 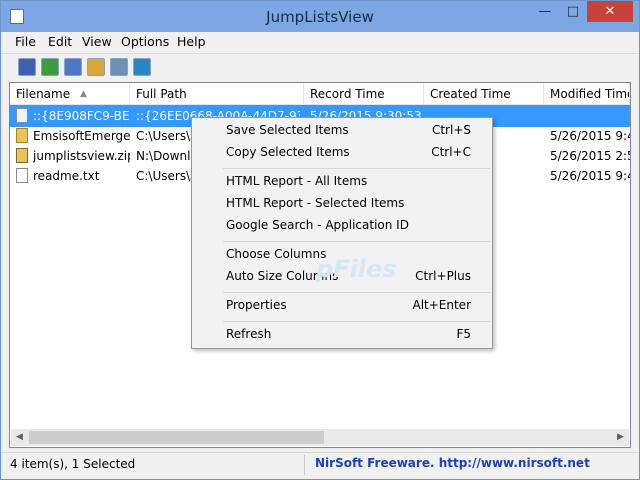 I want to click on context-item-copy-selected-items: Copy Selected Items Ctrl+C, so click(x=343, y=152).